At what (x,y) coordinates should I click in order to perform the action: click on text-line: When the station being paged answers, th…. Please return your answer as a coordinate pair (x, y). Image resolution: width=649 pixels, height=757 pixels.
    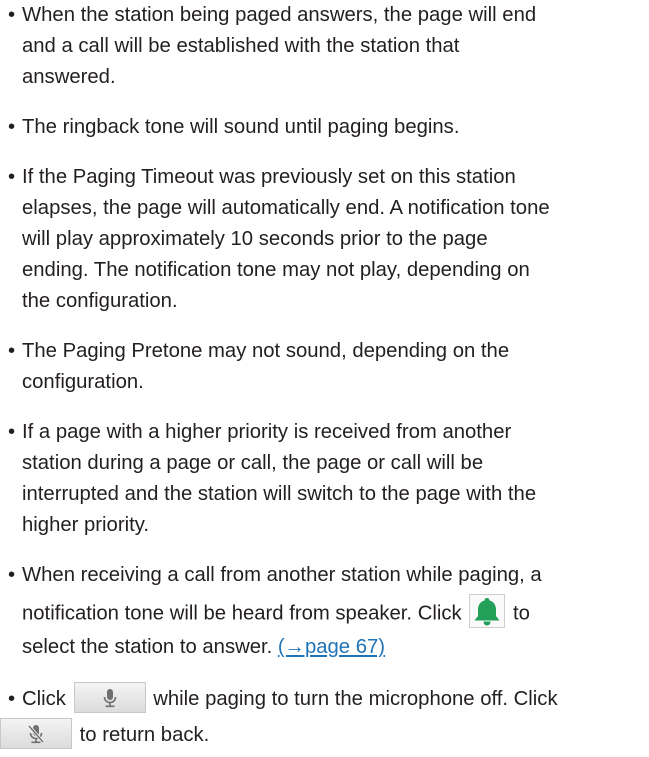
    Looking at the image, I should click on (279, 15).